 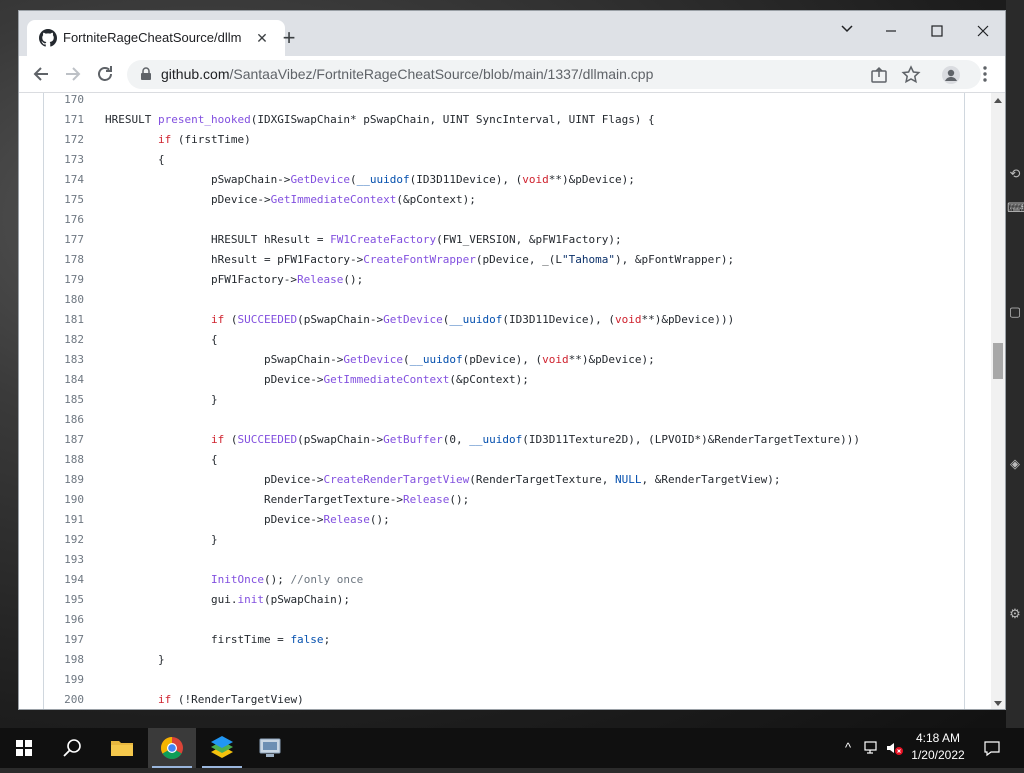 I want to click on bluestacks-taskbar-button, so click(x=222, y=748).